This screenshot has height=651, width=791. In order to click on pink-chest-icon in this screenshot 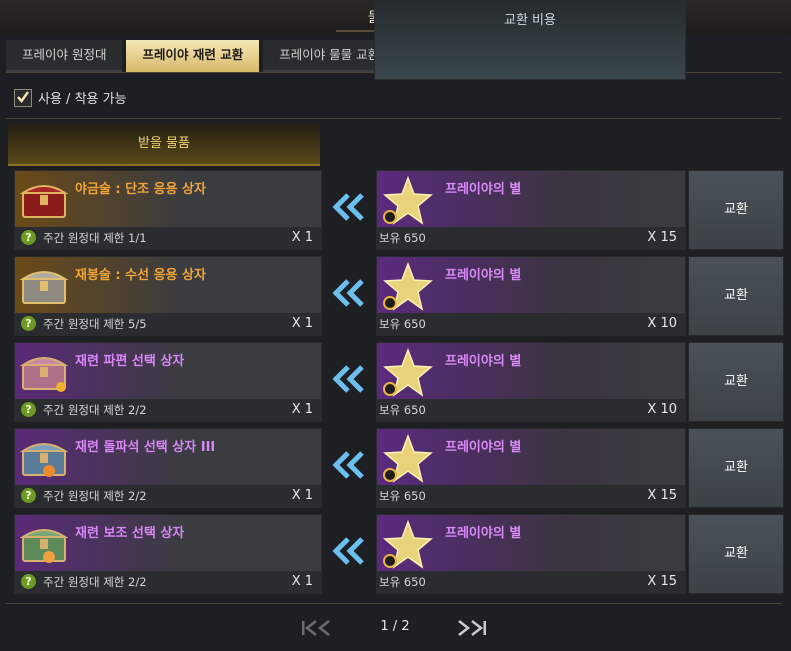, I will do `click(44, 374)`.